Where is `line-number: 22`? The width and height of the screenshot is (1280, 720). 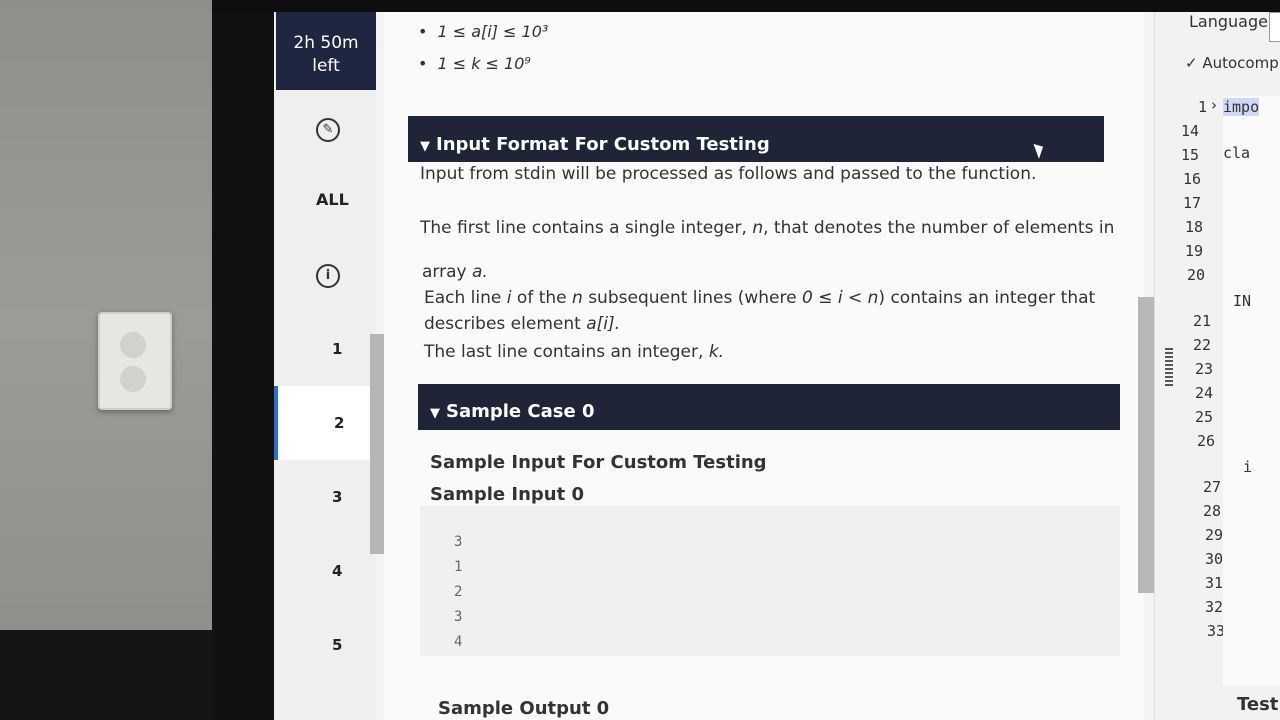
line-number: 22 is located at coordinates (1201, 345).